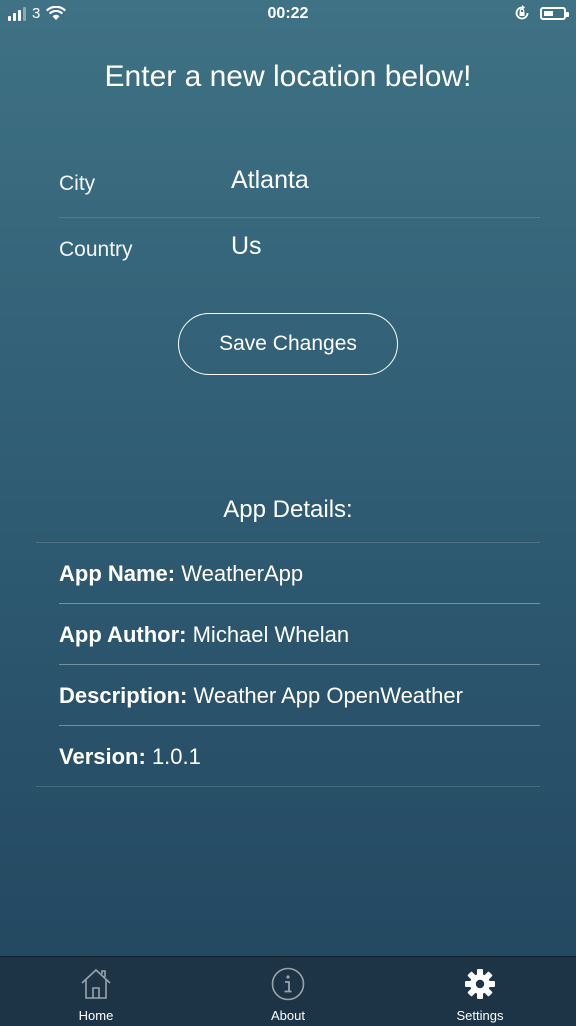 The height and width of the screenshot is (1026, 576). I want to click on detail-value: Michael Whelan, so click(271, 634).